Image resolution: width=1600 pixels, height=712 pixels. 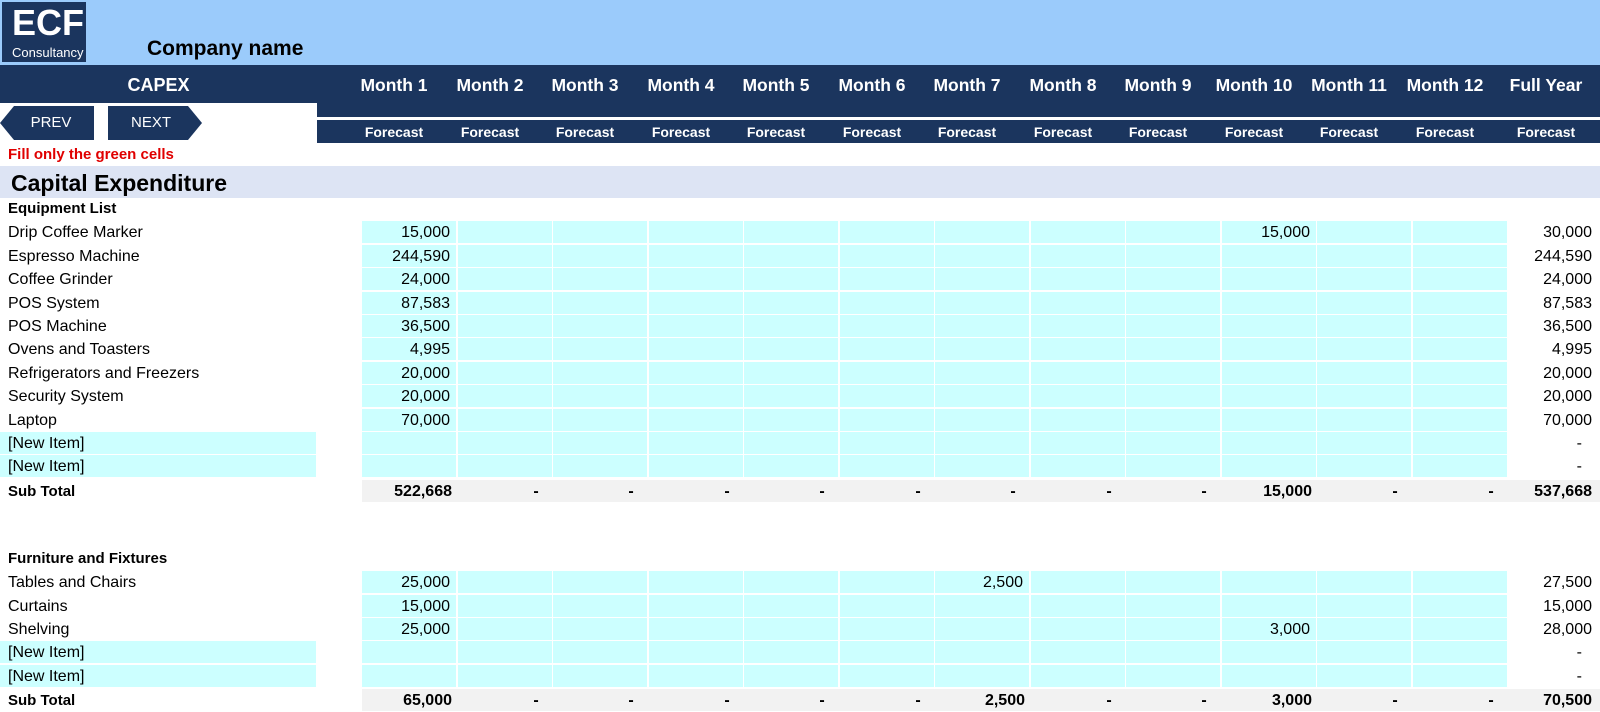 I want to click on input-cell: 3,000, so click(x=1269, y=629).